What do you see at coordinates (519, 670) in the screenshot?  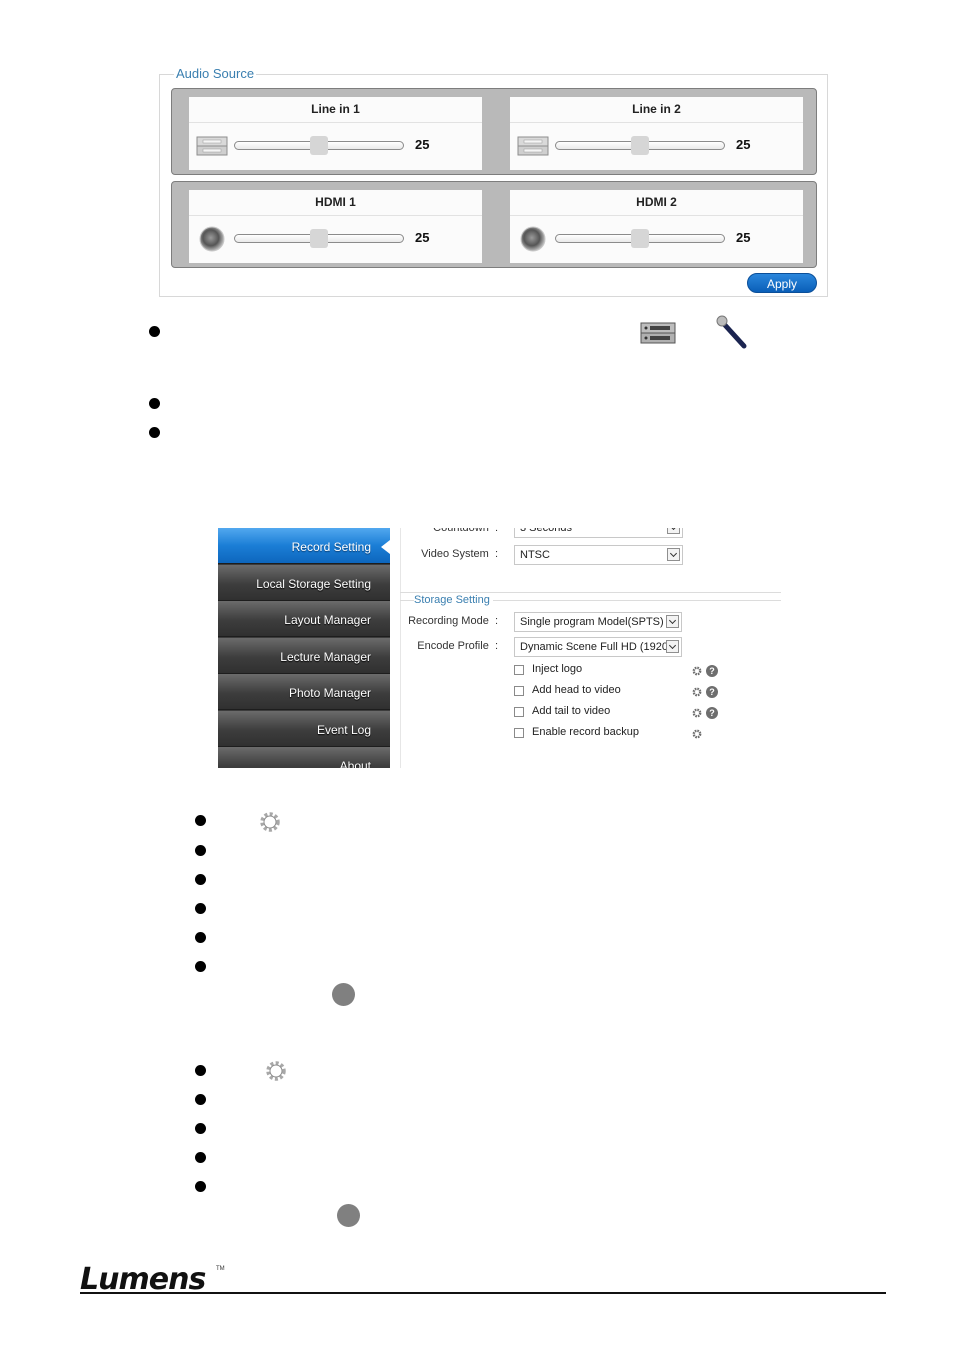 I see `inject-logo-checkbox` at bounding box center [519, 670].